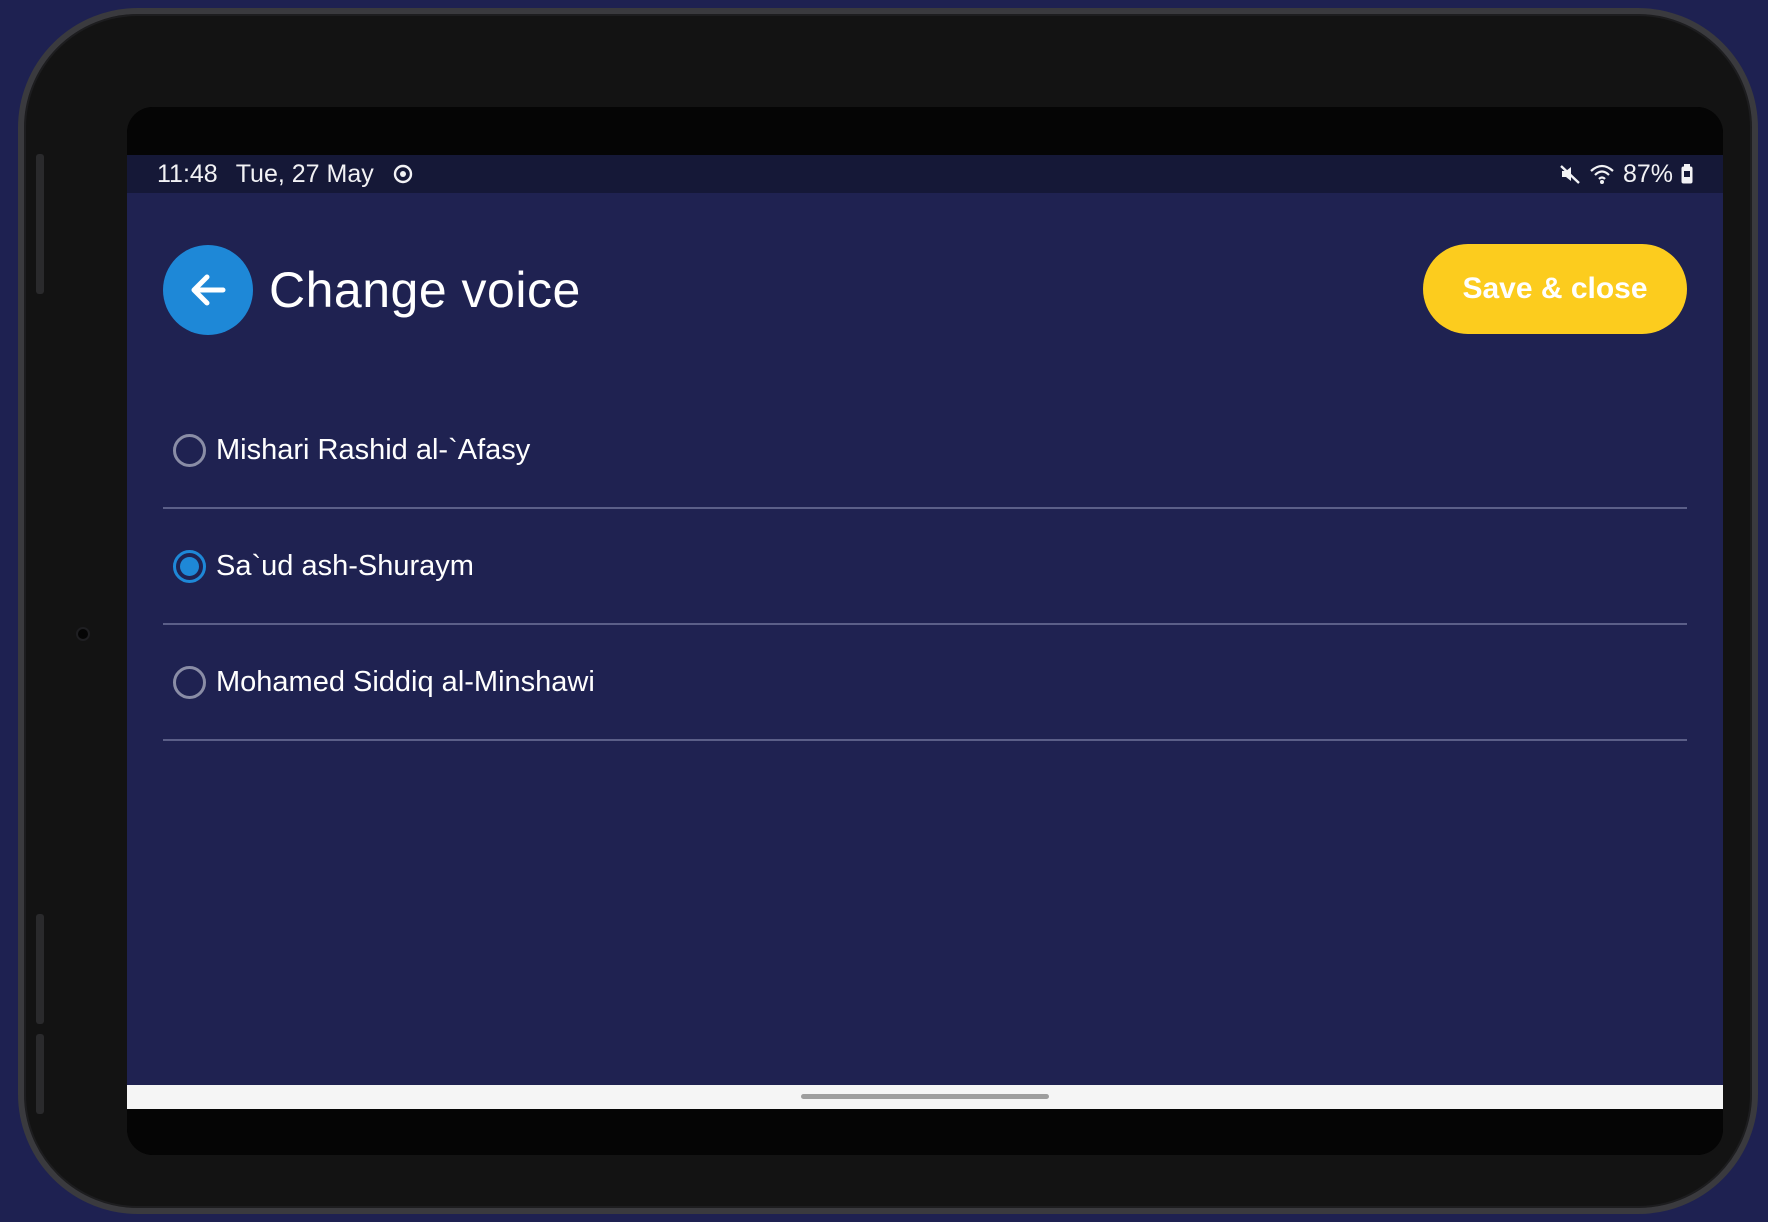  I want to click on top-bezel, so click(925, 131).